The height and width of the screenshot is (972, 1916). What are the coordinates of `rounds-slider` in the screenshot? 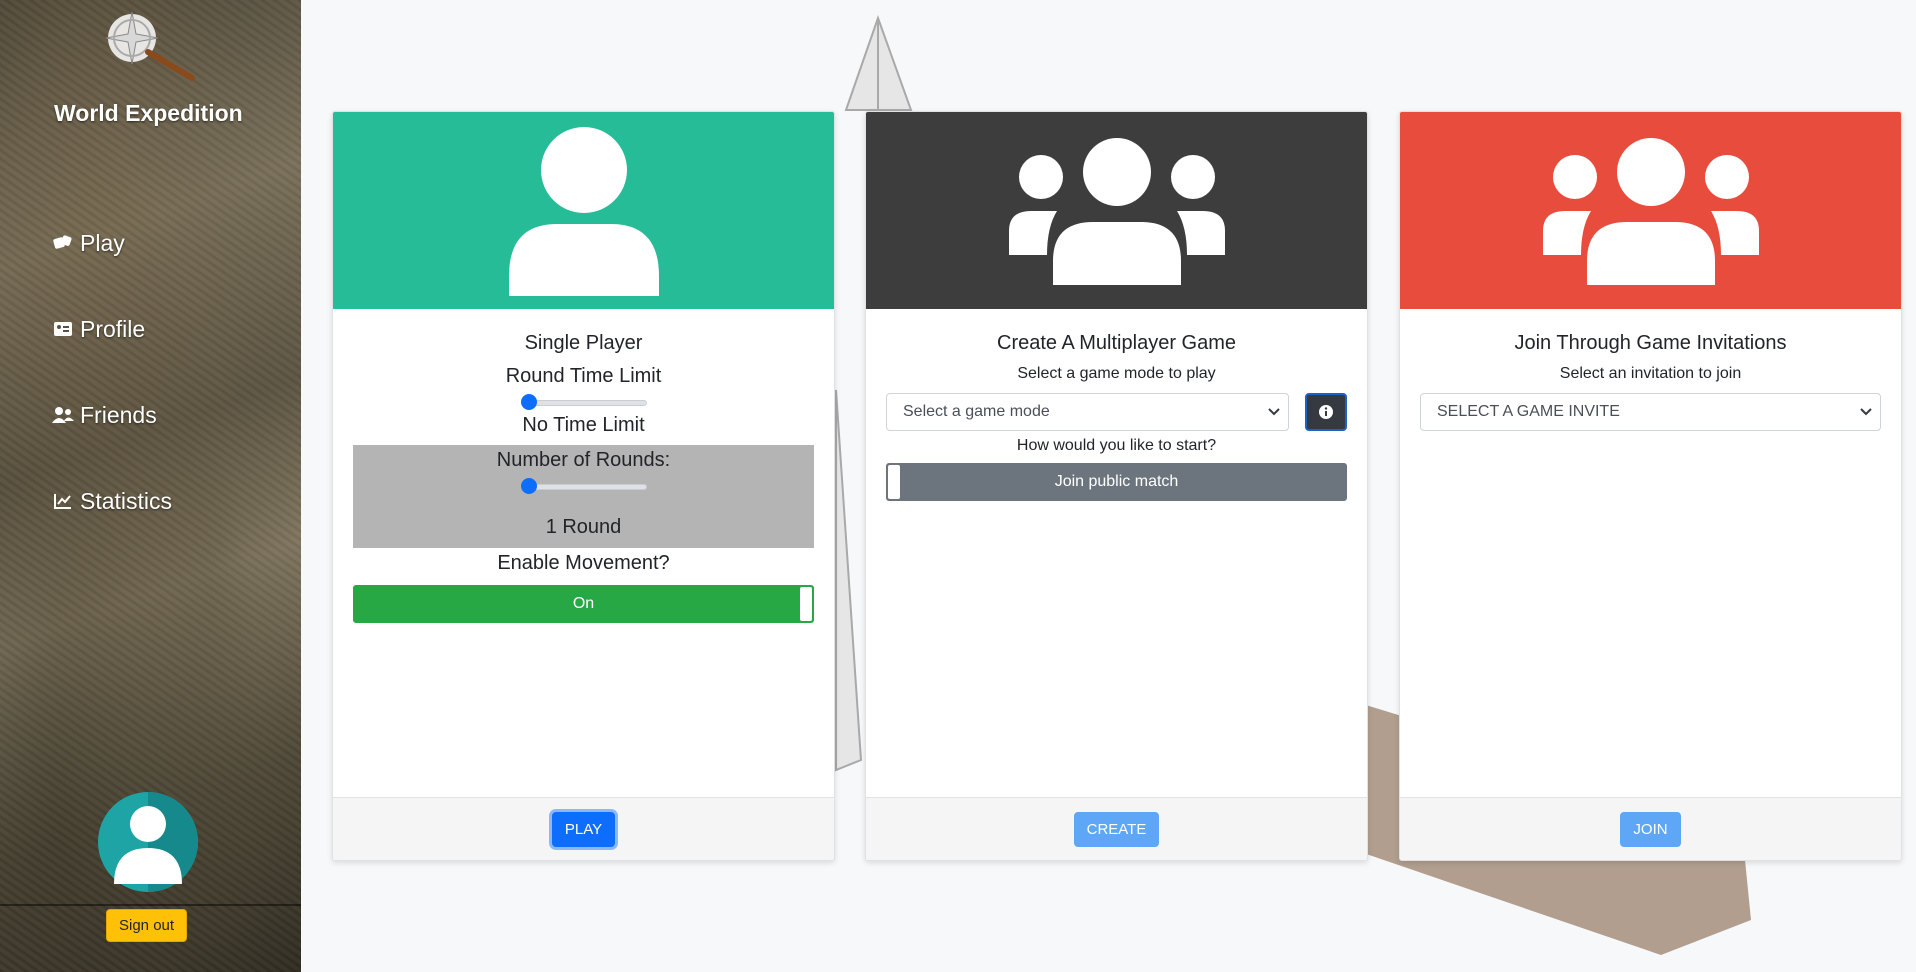 It's located at (583, 486).